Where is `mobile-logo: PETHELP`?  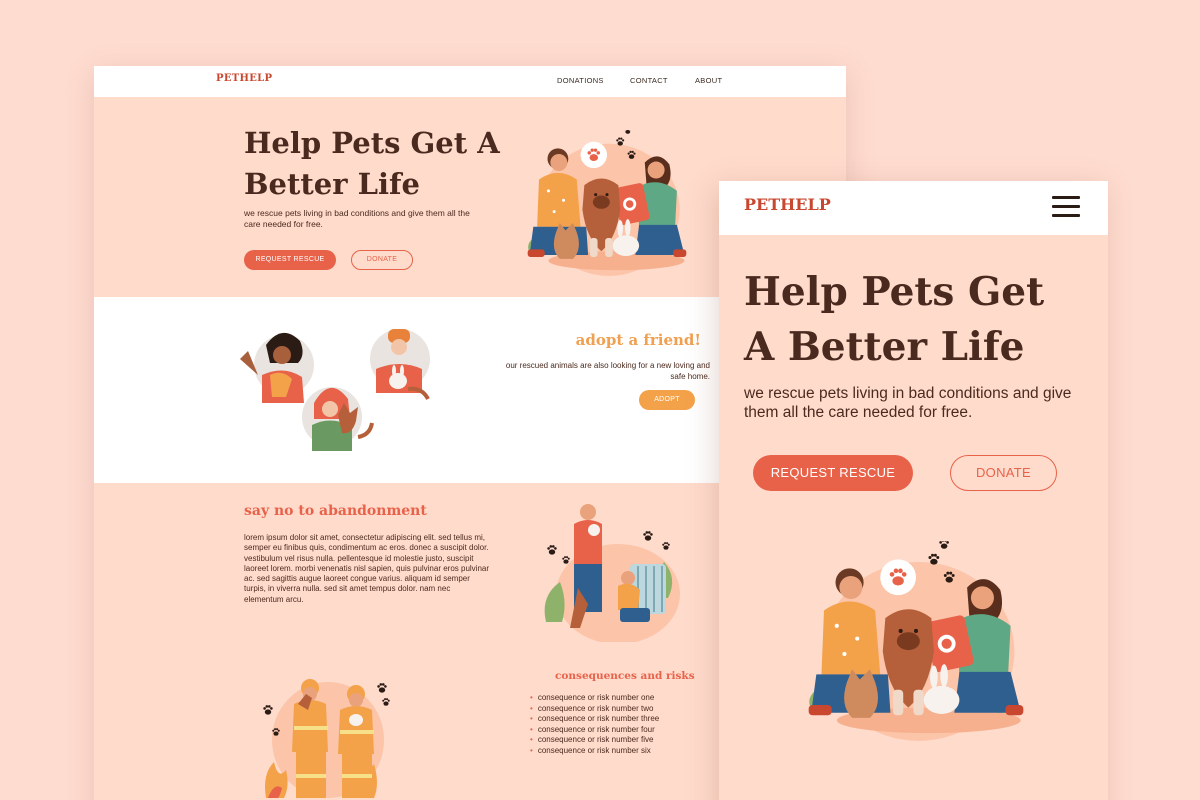
mobile-logo: PETHELP is located at coordinates (787, 204).